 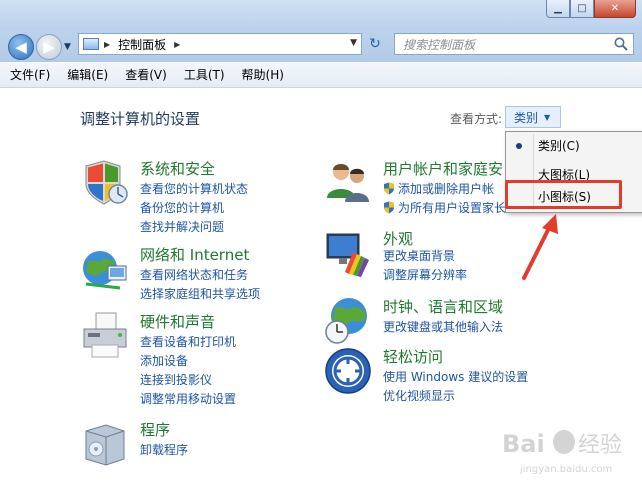 I want to click on link-add-device: 添加设备, so click(x=164, y=360).